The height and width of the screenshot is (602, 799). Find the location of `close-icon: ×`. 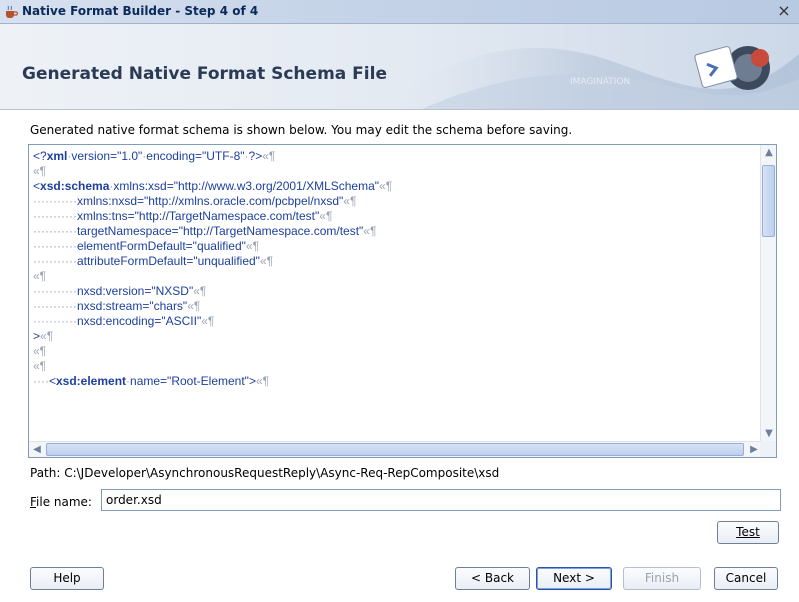

close-icon: × is located at coordinates (784, 11).